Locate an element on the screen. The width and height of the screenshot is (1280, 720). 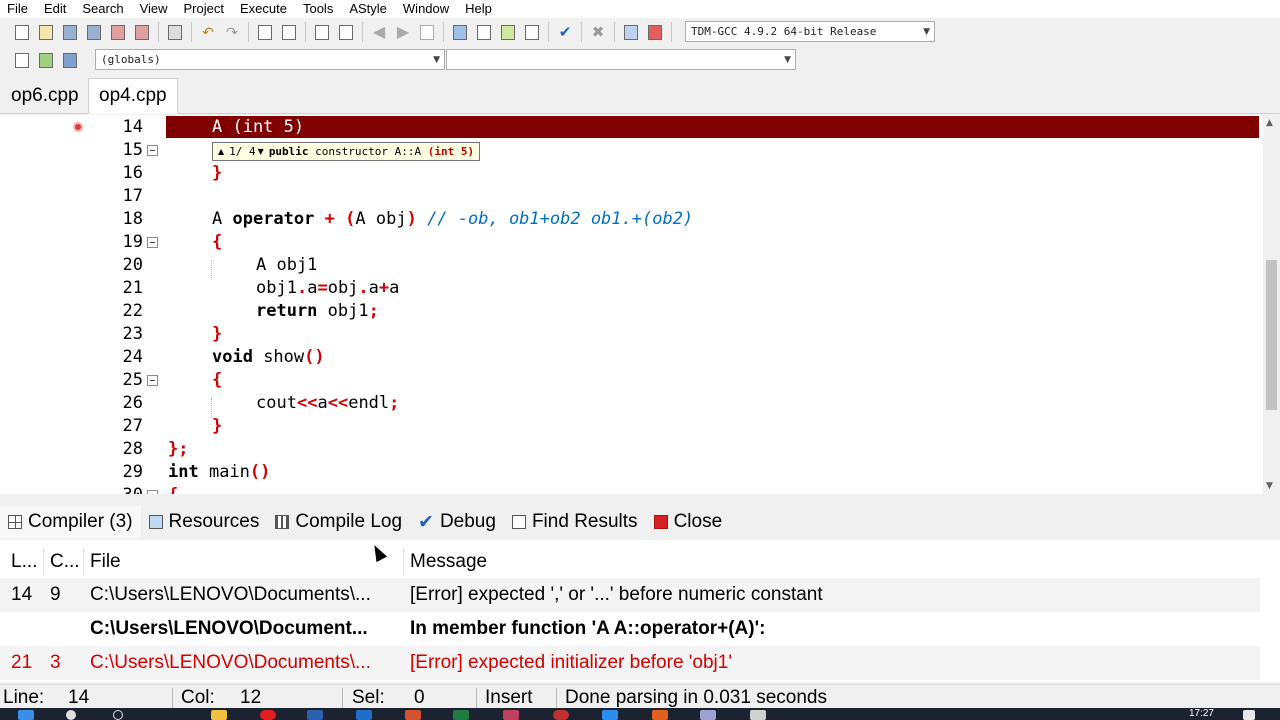
tab-compile-log: Compile Log is located at coordinates (338, 522).